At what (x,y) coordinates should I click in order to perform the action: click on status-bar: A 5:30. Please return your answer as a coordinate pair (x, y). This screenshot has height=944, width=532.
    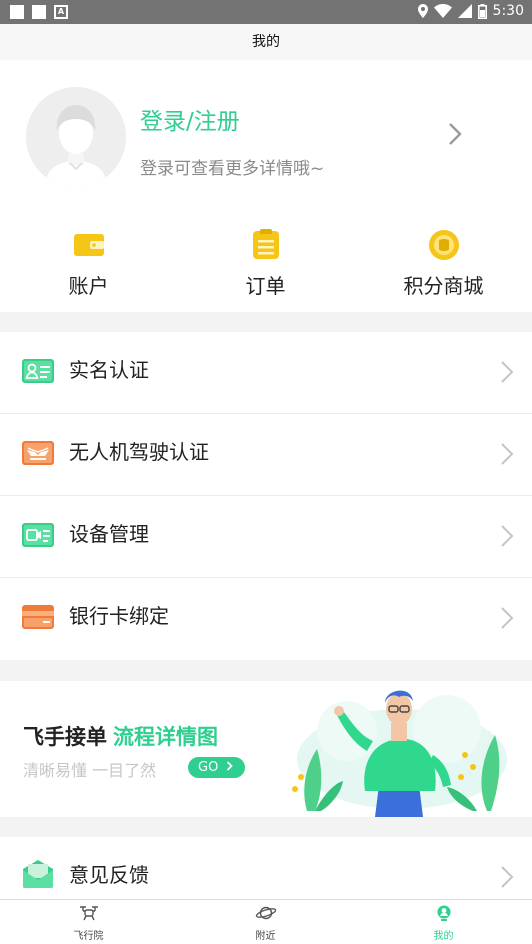
    Looking at the image, I should click on (266, 12).